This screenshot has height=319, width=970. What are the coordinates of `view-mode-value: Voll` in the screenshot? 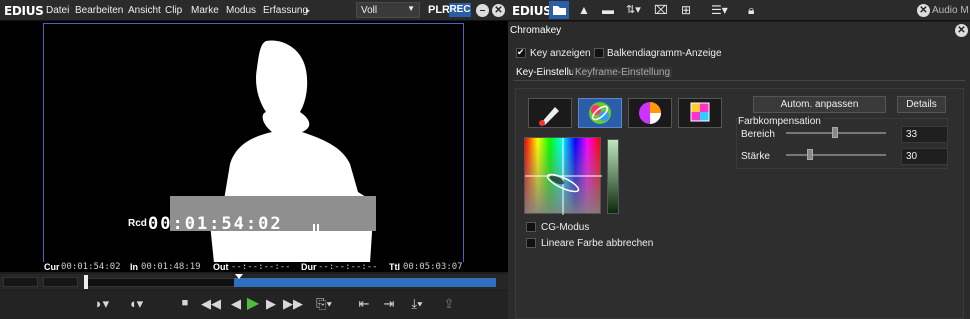 It's located at (369, 10).